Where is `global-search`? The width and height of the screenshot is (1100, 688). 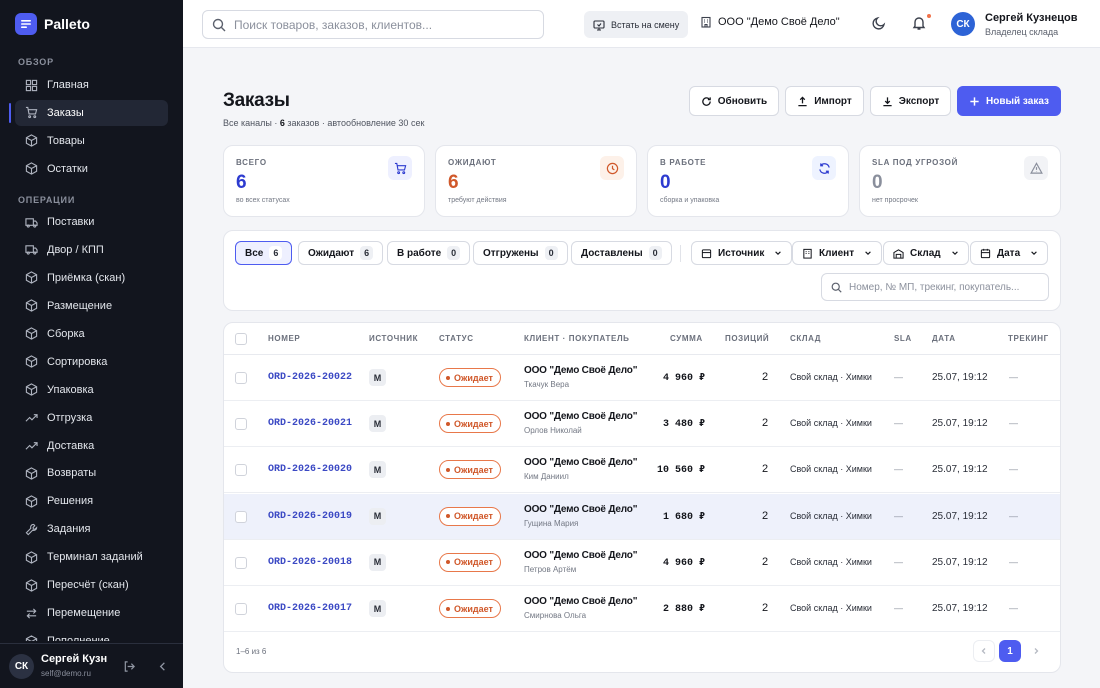
global-search is located at coordinates (373, 24).